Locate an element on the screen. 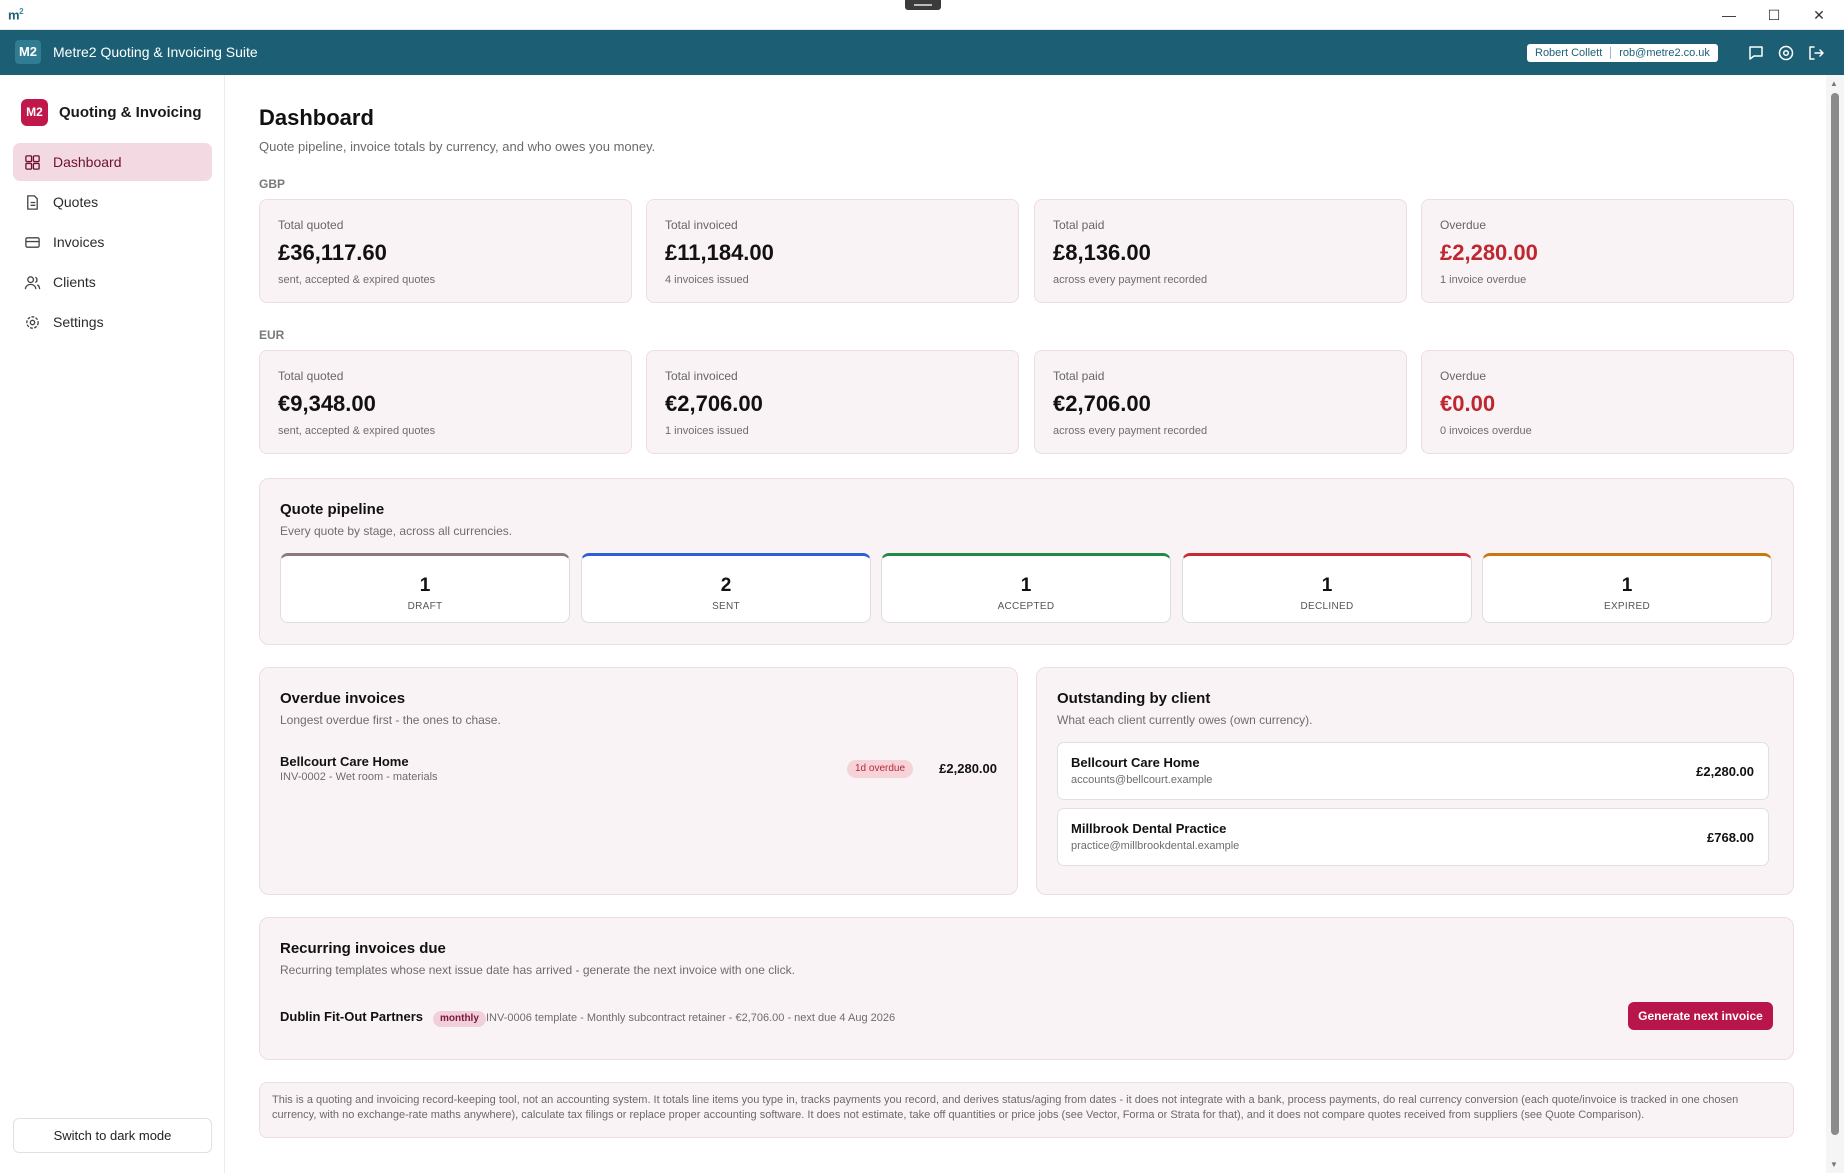  pipeline-stage-accepted: 1 ACCEPTED is located at coordinates (1026, 588).